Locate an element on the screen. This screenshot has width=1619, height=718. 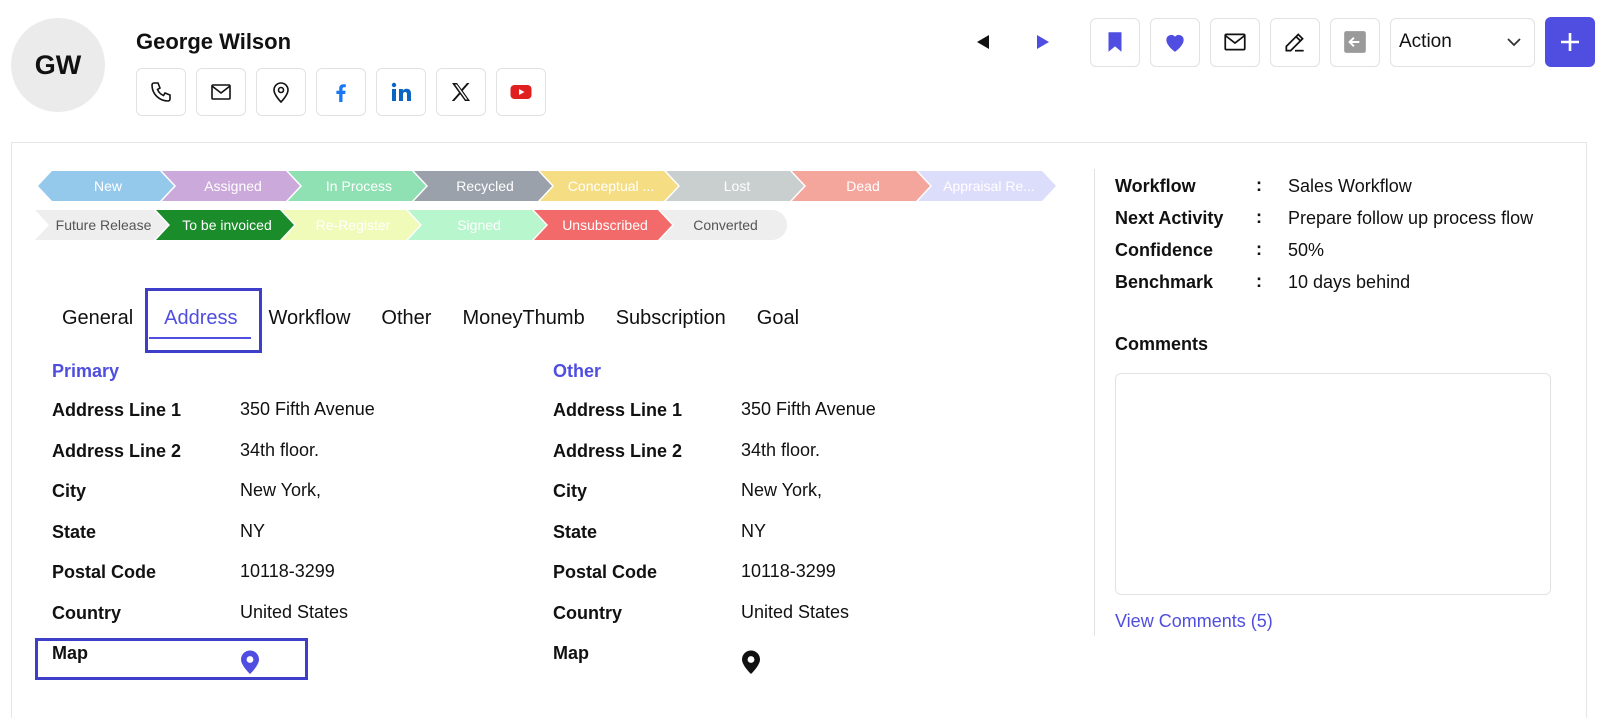
youtube-icon is located at coordinates (521, 92).